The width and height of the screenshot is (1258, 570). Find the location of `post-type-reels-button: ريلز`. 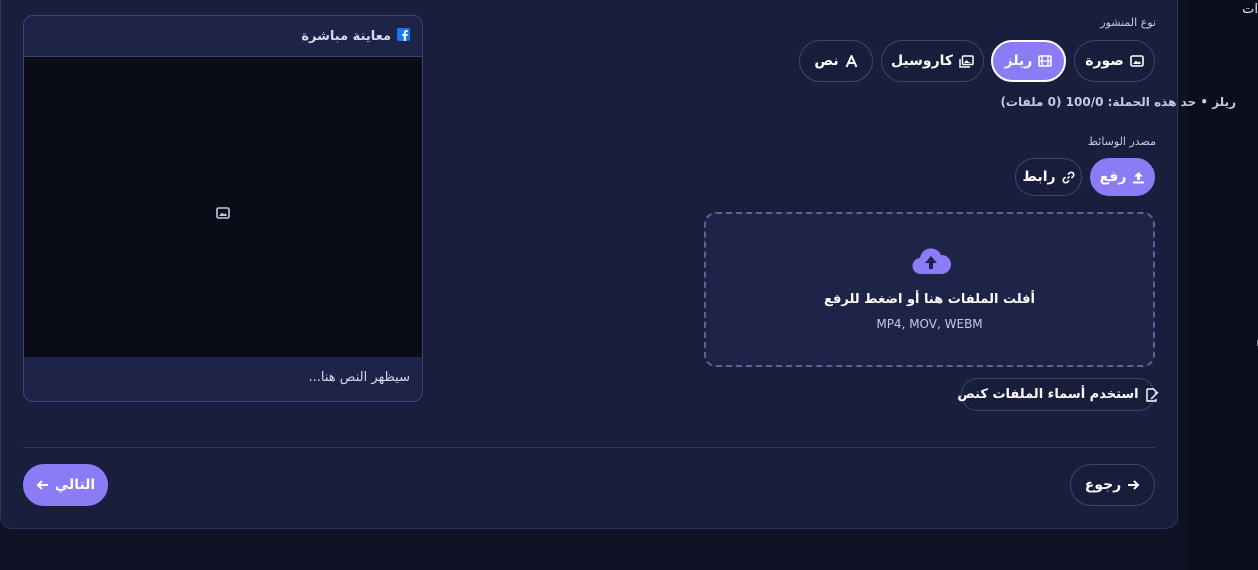

post-type-reels-button: ريلز is located at coordinates (1028, 61).